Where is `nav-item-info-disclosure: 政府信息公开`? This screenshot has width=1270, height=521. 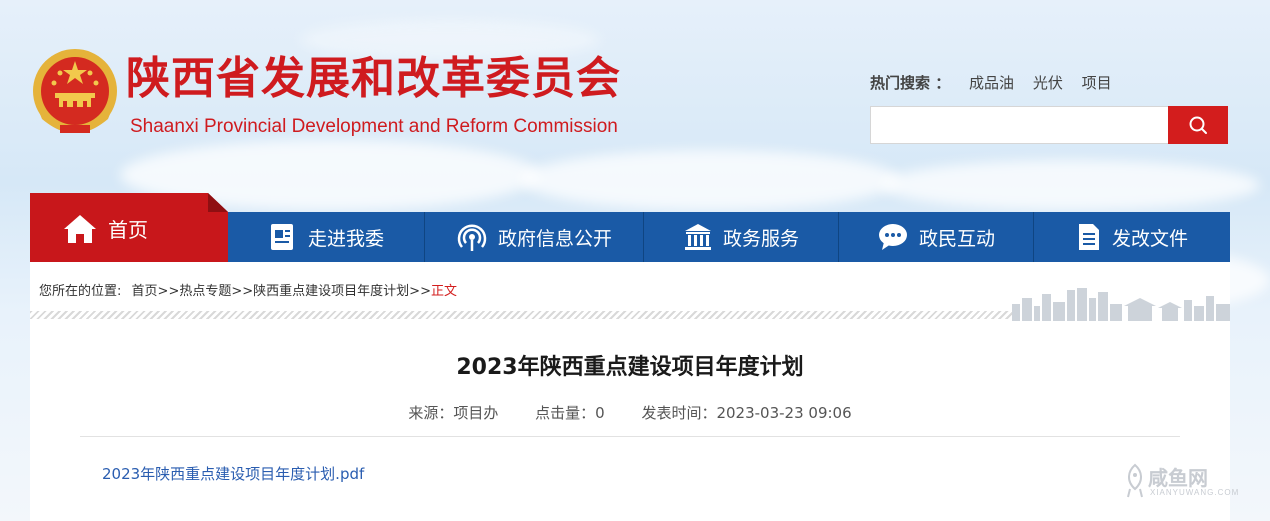 nav-item-info-disclosure: 政府信息公开 is located at coordinates (534, 237).